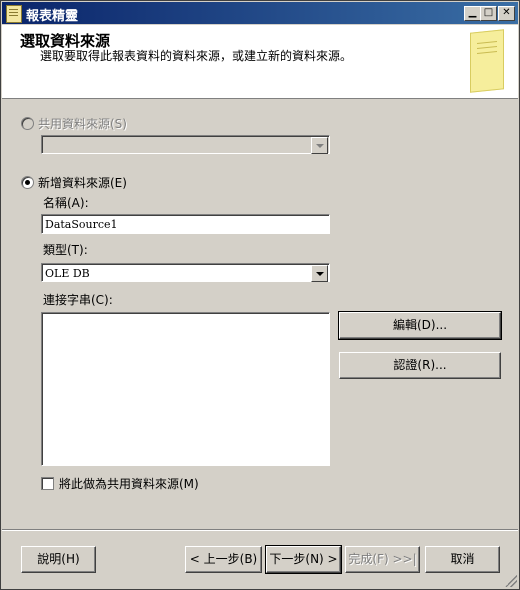 Image resolution: width=520 pixels, height=590 pixels. I want to click on connection-string-textarea, so click(185, 389).